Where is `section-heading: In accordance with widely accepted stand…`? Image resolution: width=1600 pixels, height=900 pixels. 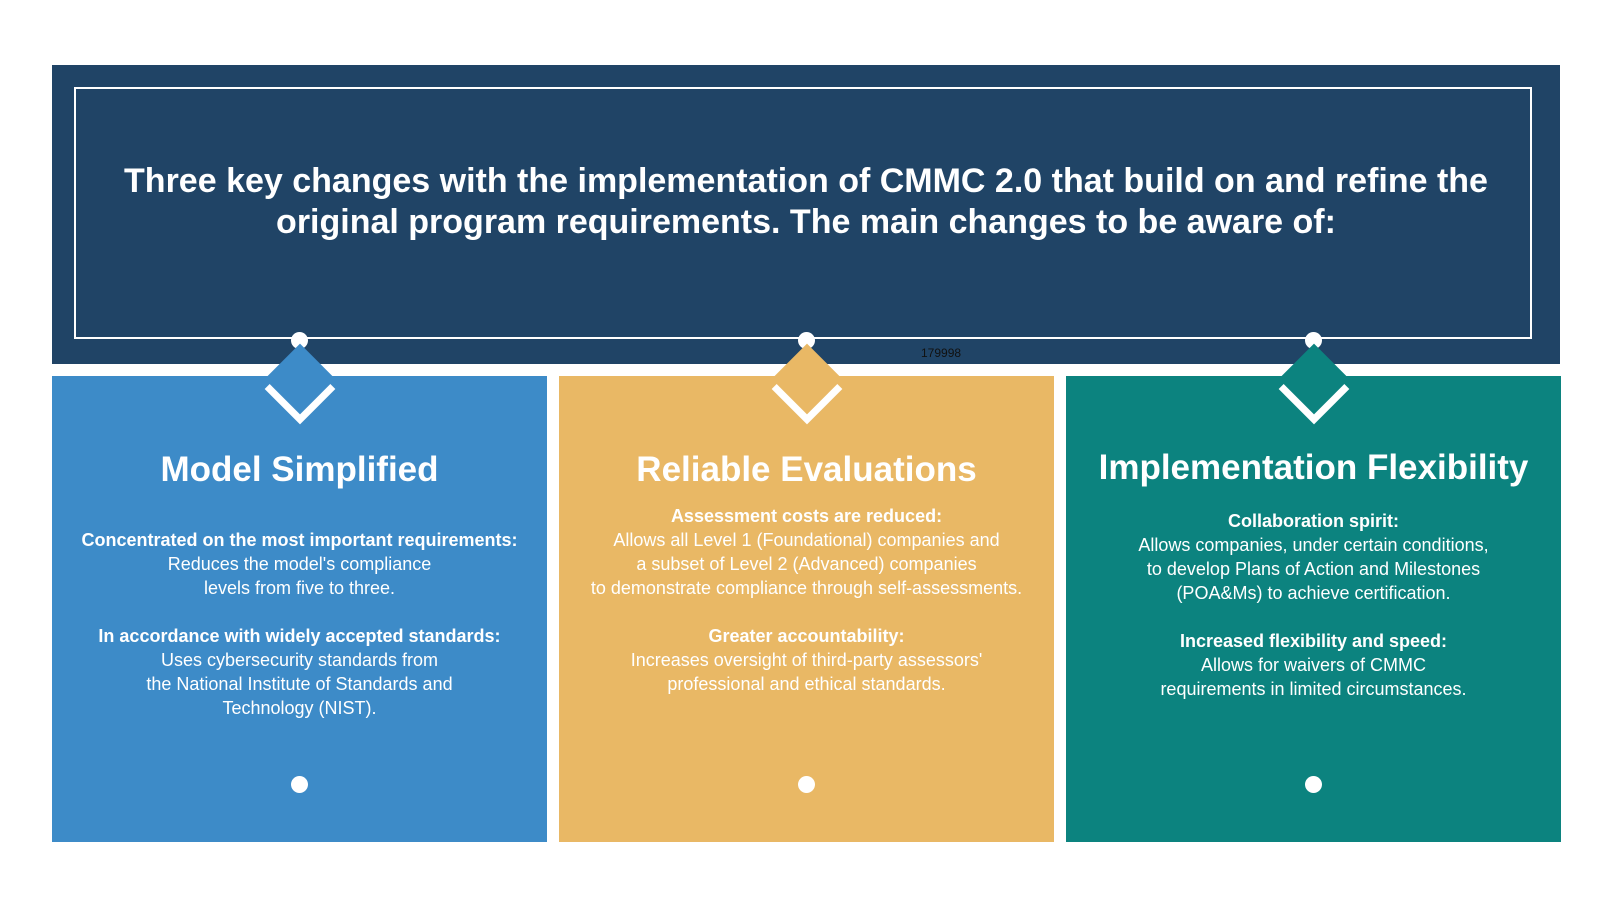 section-heading: In accordance with widely accepted stand… is located at coordinates (299, 636).